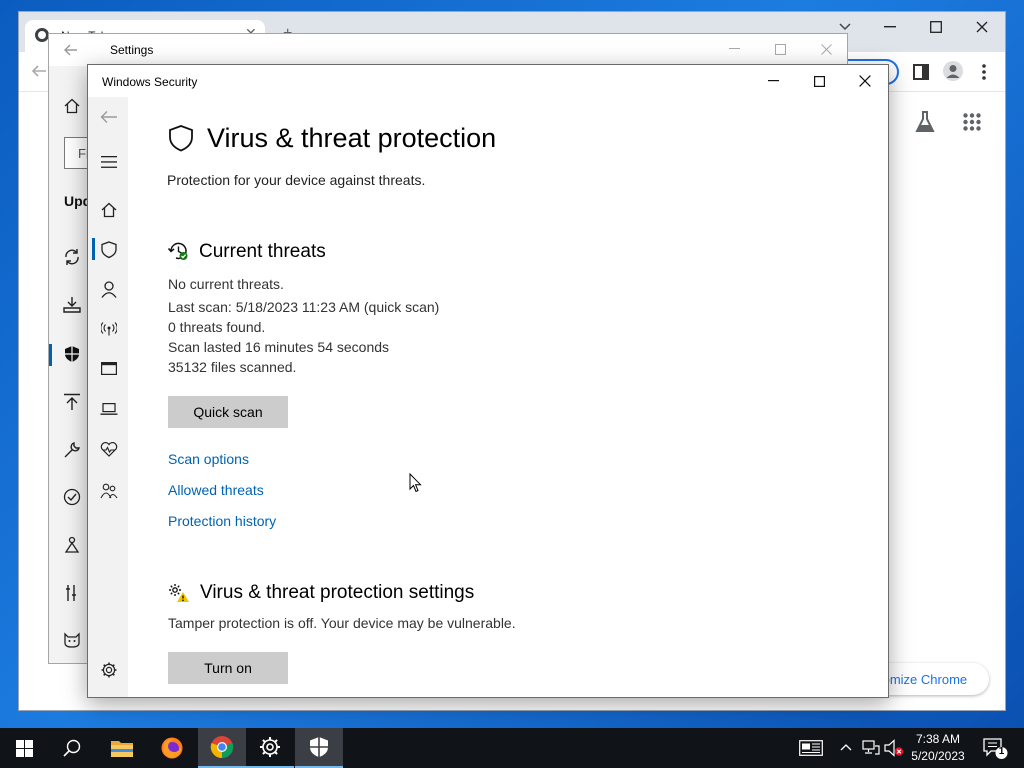 The height and width of the screenshot is (768, 1024). I want to click on scan-duration-line: Scan lasted 16 minutes 54 seconds, so click(279, 347).